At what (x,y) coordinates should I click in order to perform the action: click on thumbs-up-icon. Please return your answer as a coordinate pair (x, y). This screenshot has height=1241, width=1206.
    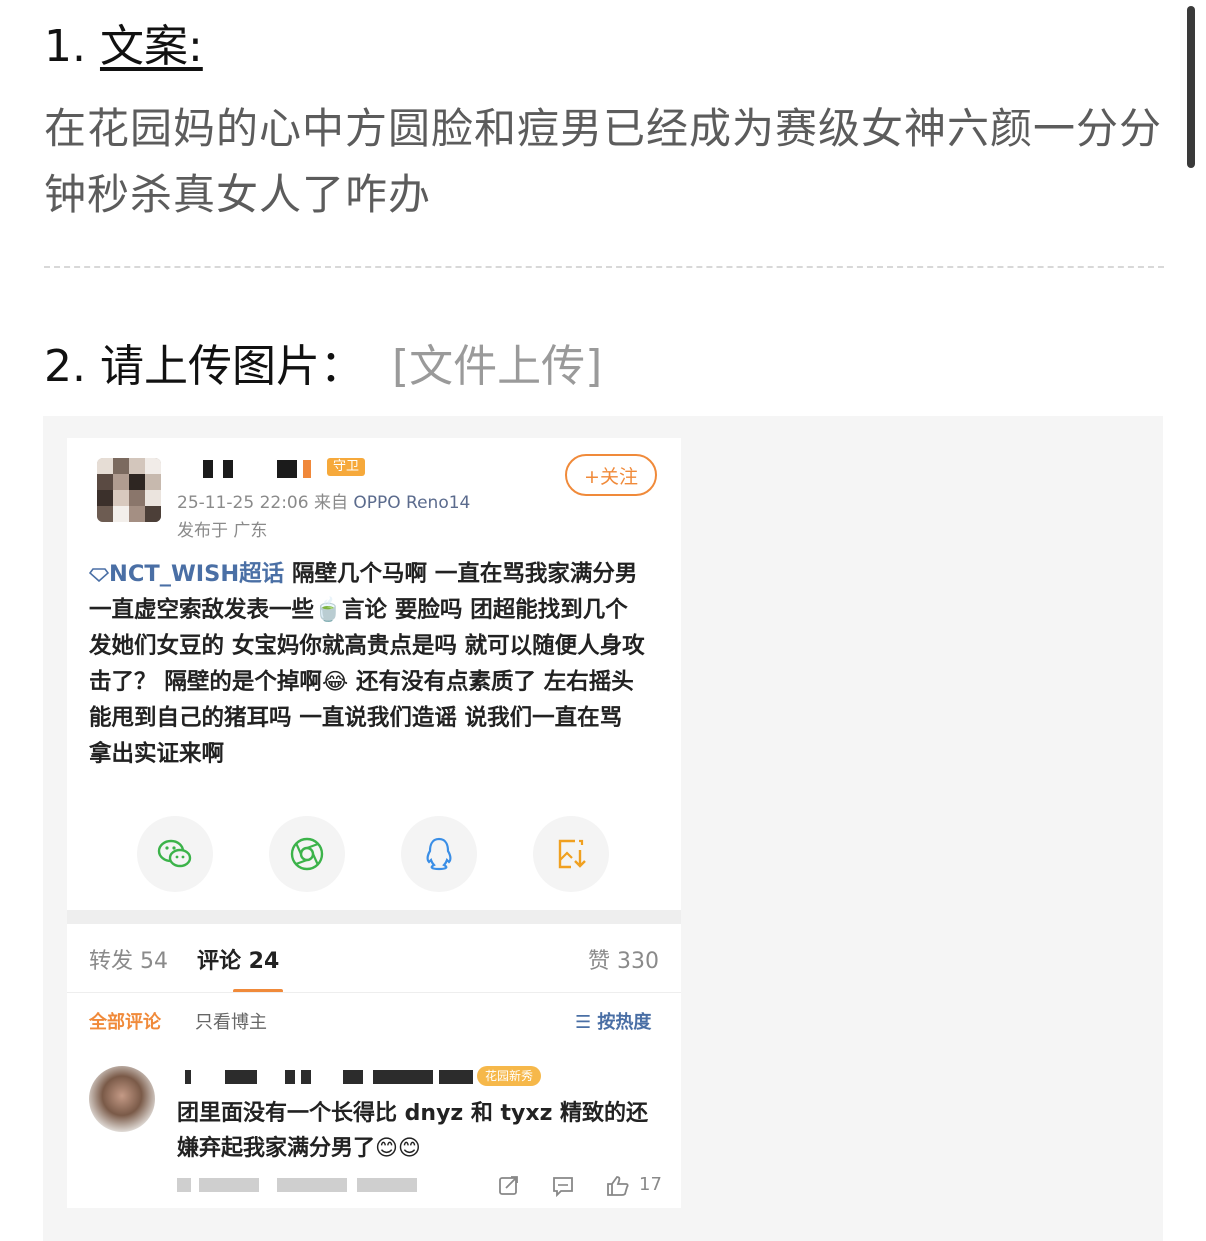
    Looking at the image, I should click on (618, 1186).